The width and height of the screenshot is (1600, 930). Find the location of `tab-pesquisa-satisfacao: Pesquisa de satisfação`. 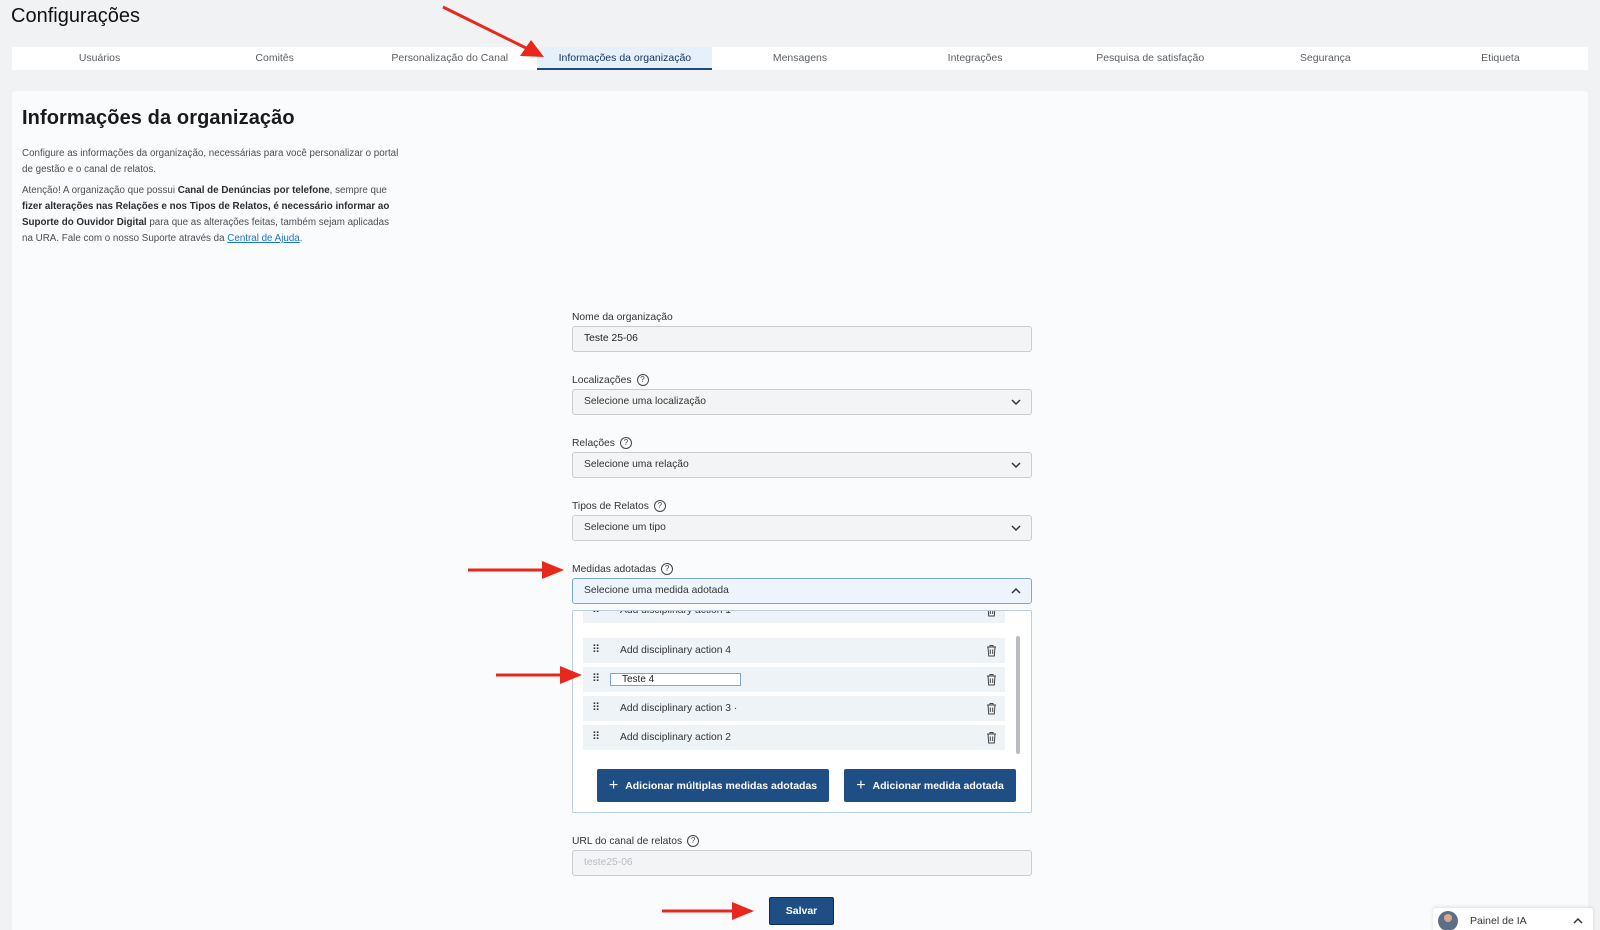

tab-pesquisa-satisfacao: Pesquisa de satisfação is located at coordinates (1150, 58).